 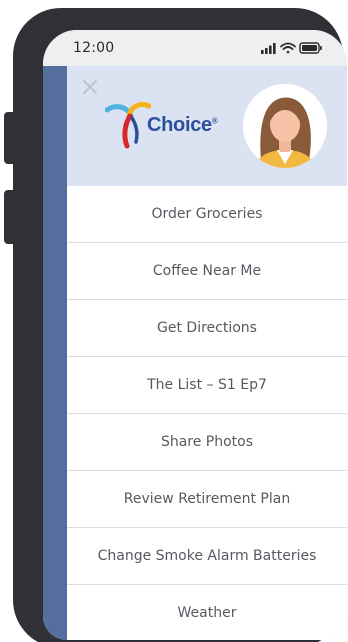 What do you see at coordinates (207, 612) in the screenshot?
I see `menu-item-weather: Weather` at bounding box center [207, 612].